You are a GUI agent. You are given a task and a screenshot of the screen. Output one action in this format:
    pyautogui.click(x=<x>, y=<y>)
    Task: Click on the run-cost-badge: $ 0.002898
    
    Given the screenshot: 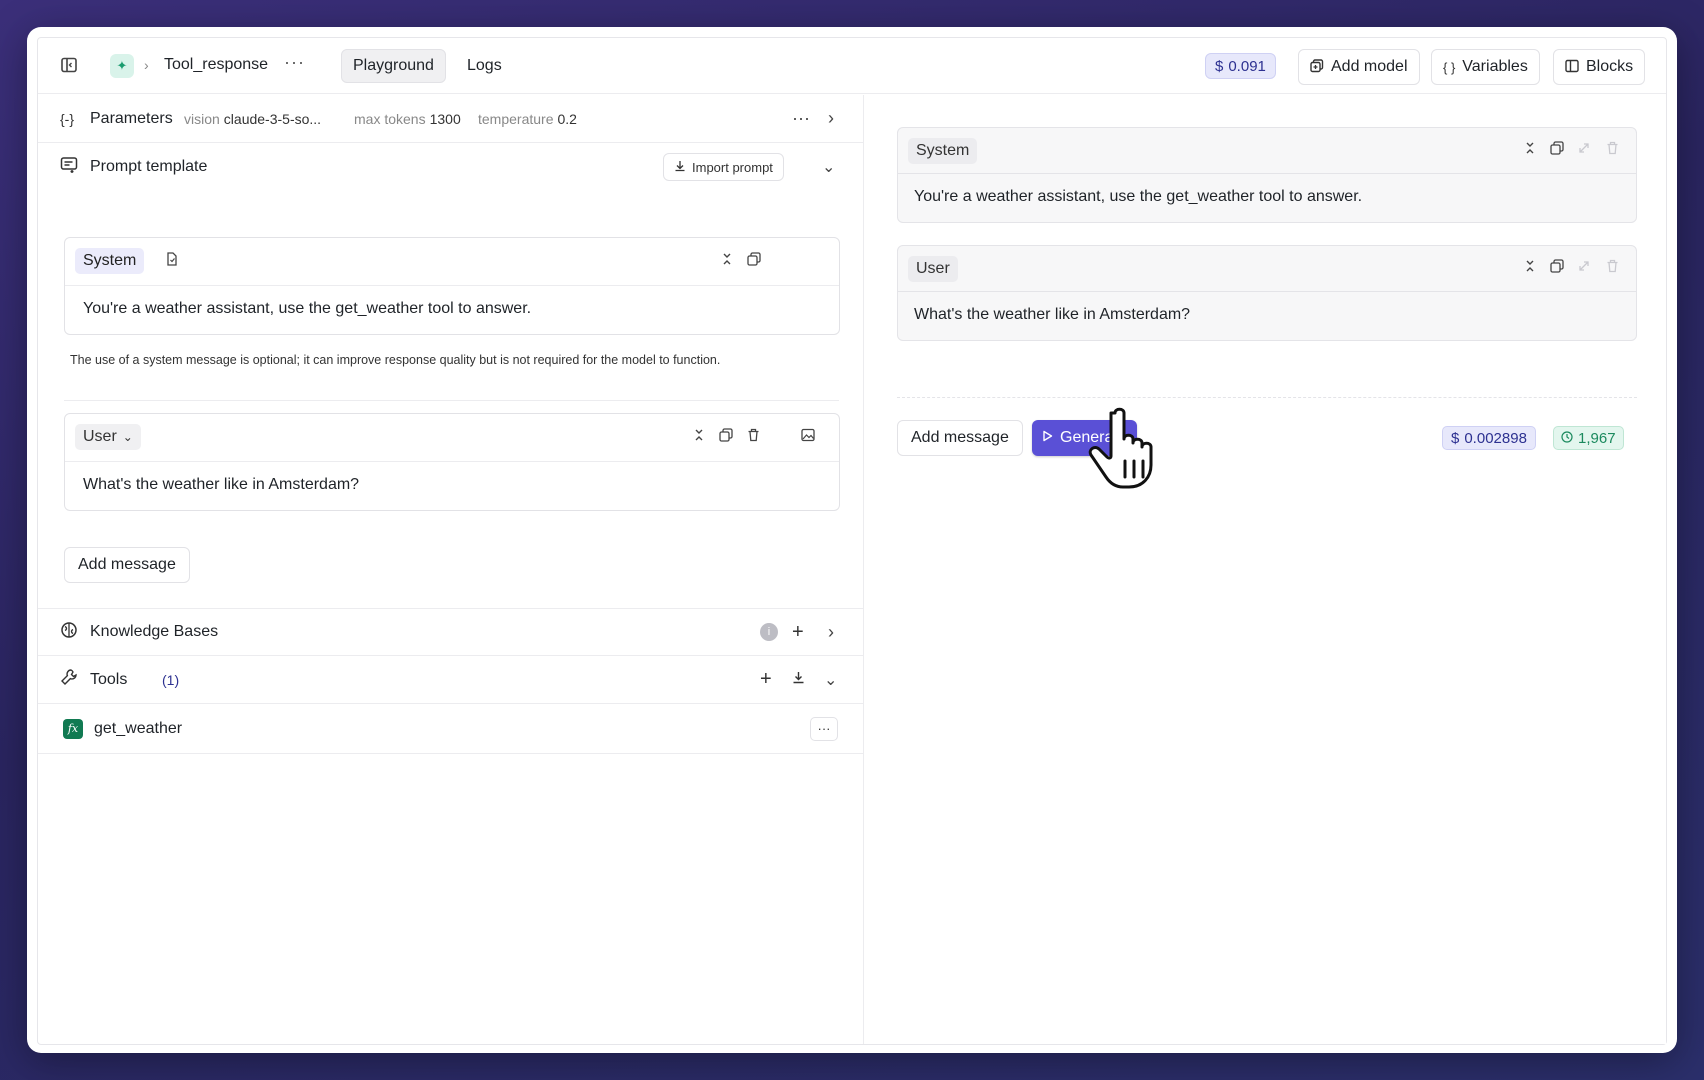 What is the action you would take?
    pyautogui.click(x=1489, y=438)
    